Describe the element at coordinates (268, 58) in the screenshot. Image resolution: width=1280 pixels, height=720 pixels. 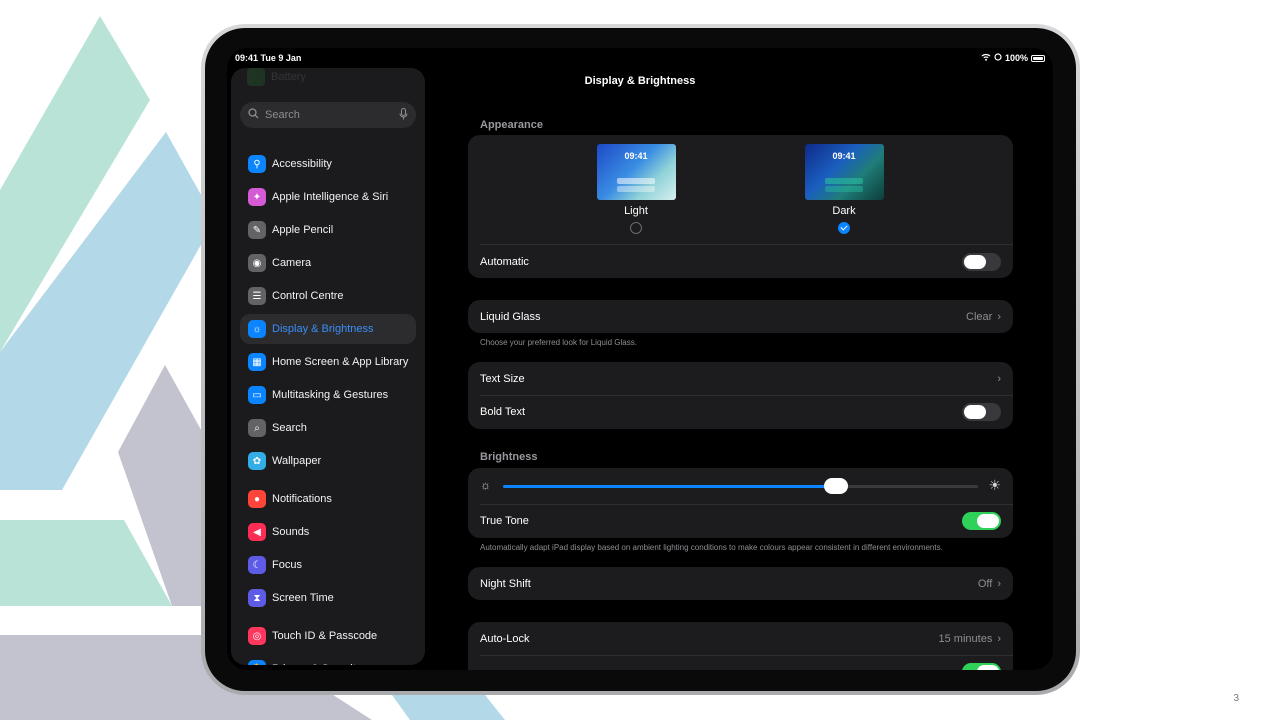
I see `status-time-date: 09:41 Tue 9 Jan` at that location.